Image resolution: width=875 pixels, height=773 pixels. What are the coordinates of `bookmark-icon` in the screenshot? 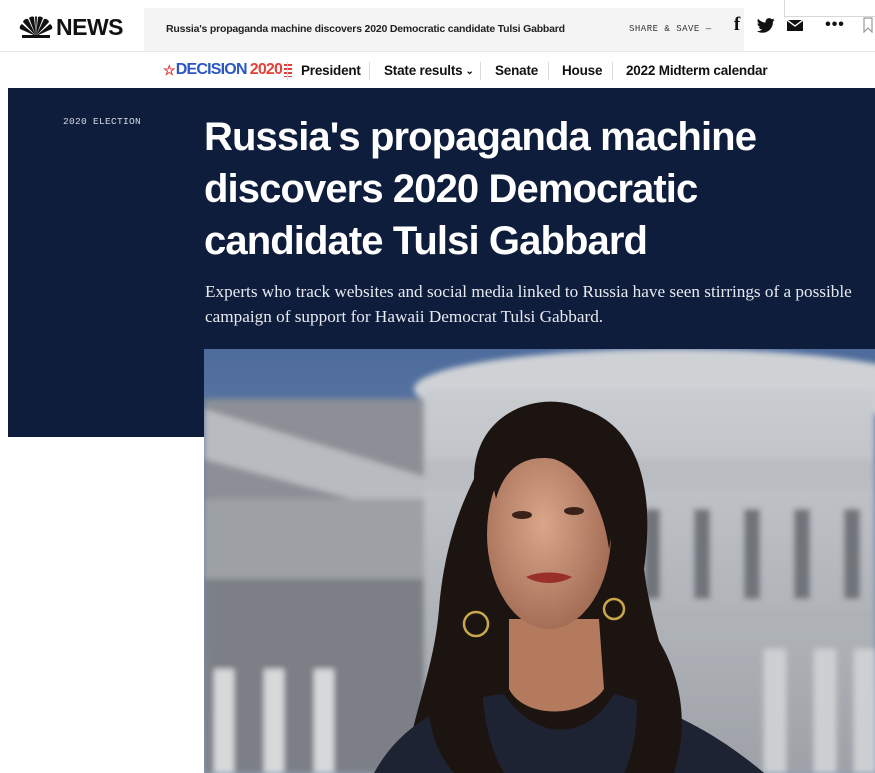 It's located at (868, 25).